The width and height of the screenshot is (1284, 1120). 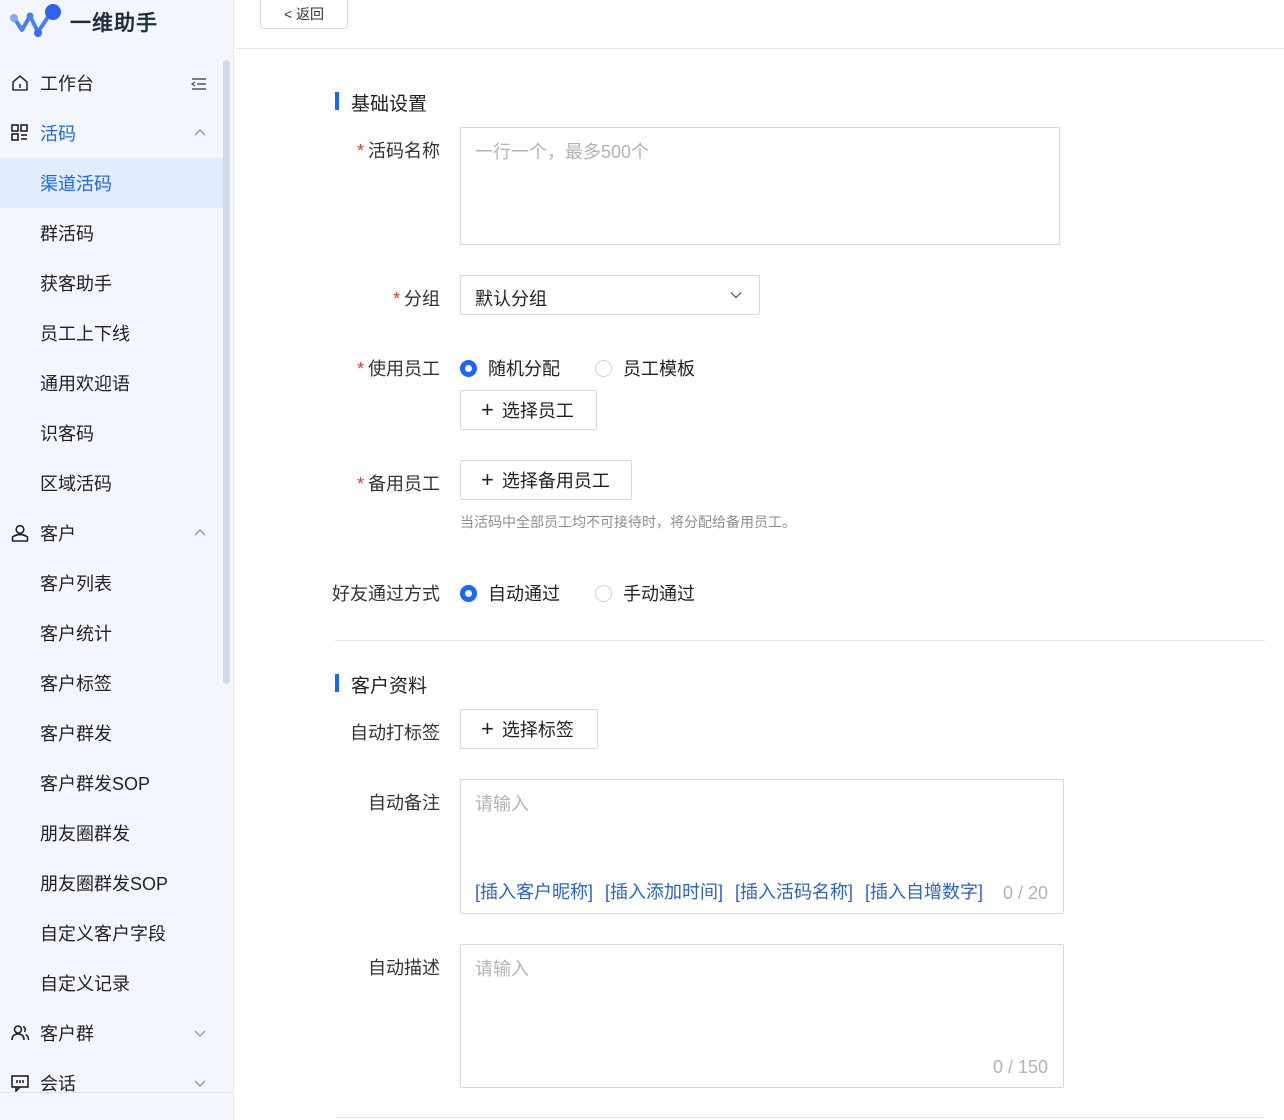 I want to click on code-name-placeholder: 一行一个，最多500个, so click(x=562, y=152).